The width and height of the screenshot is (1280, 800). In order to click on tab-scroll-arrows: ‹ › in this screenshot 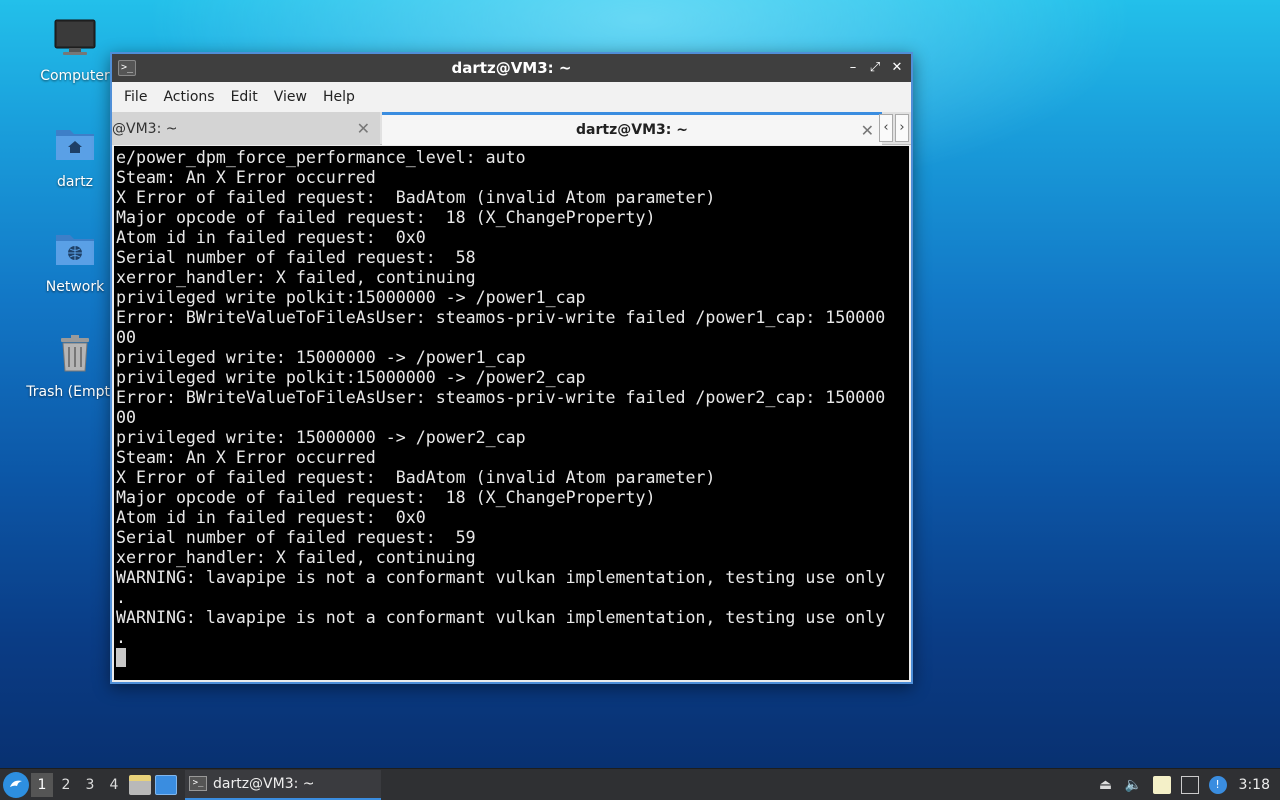, I will do `click(894, 128)`.